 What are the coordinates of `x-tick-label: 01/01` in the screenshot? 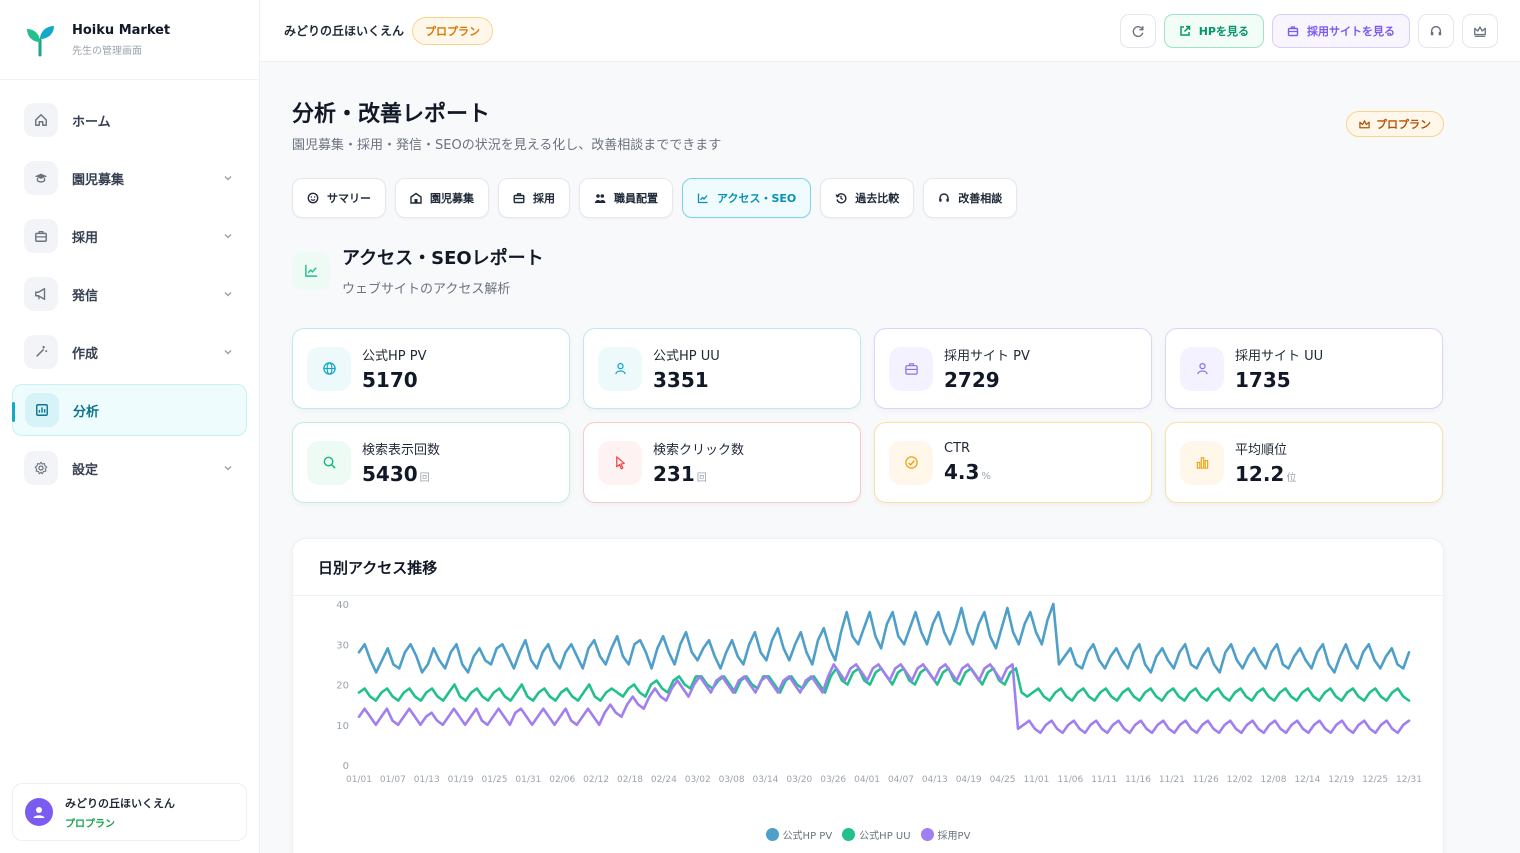 It's located at (359, 780).